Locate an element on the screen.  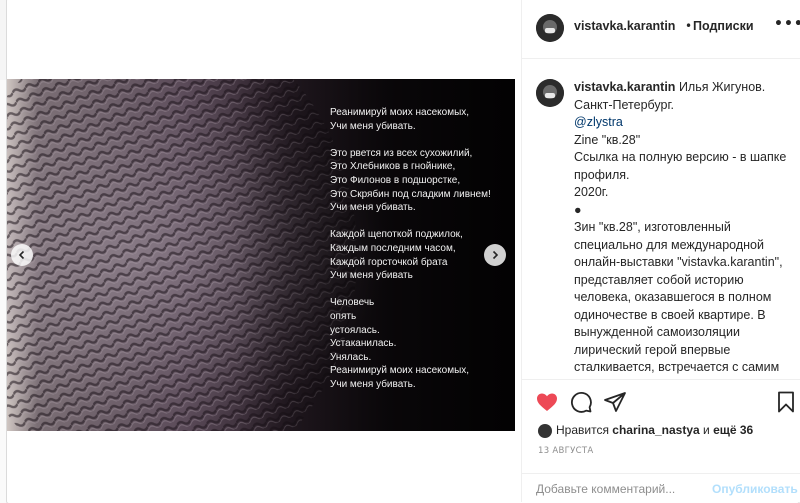
following-button: Подписки is located at coordinates (723, 26).